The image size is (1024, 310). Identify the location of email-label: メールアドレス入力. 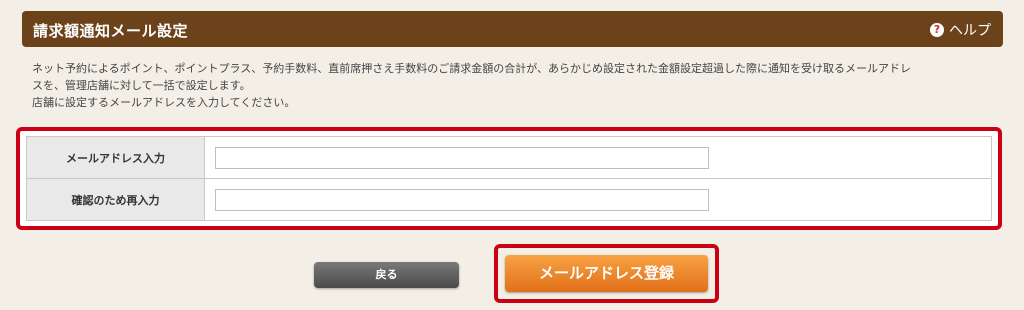
(115, 157).